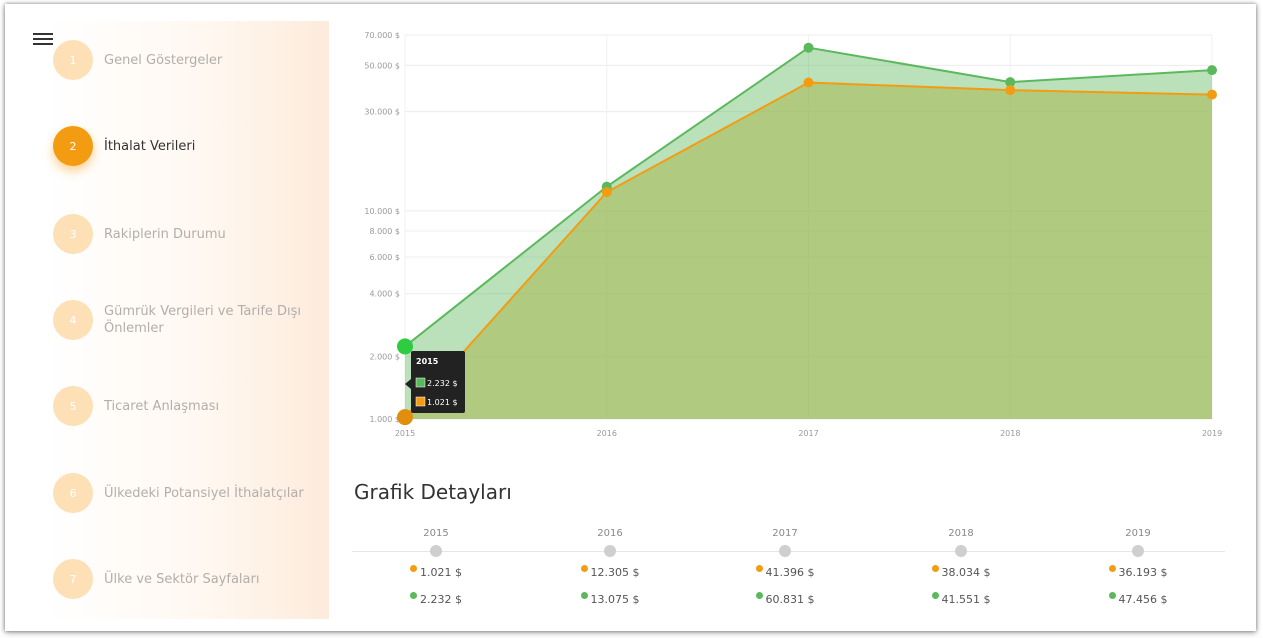 The height and width of the screenshot is (638, 1263). I want to click on step-ticaret-anlasmasi: 5 Ticaret Anlaşması, so click(136, 406).